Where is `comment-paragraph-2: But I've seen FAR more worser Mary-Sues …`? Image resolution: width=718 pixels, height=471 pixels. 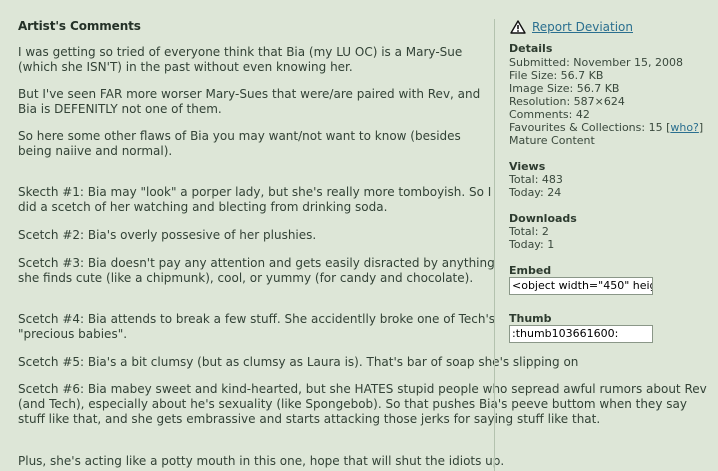
comment-paragraph-2: But I've seen FAR more worser Mary-Sues … is located at coordinates (249, 101).